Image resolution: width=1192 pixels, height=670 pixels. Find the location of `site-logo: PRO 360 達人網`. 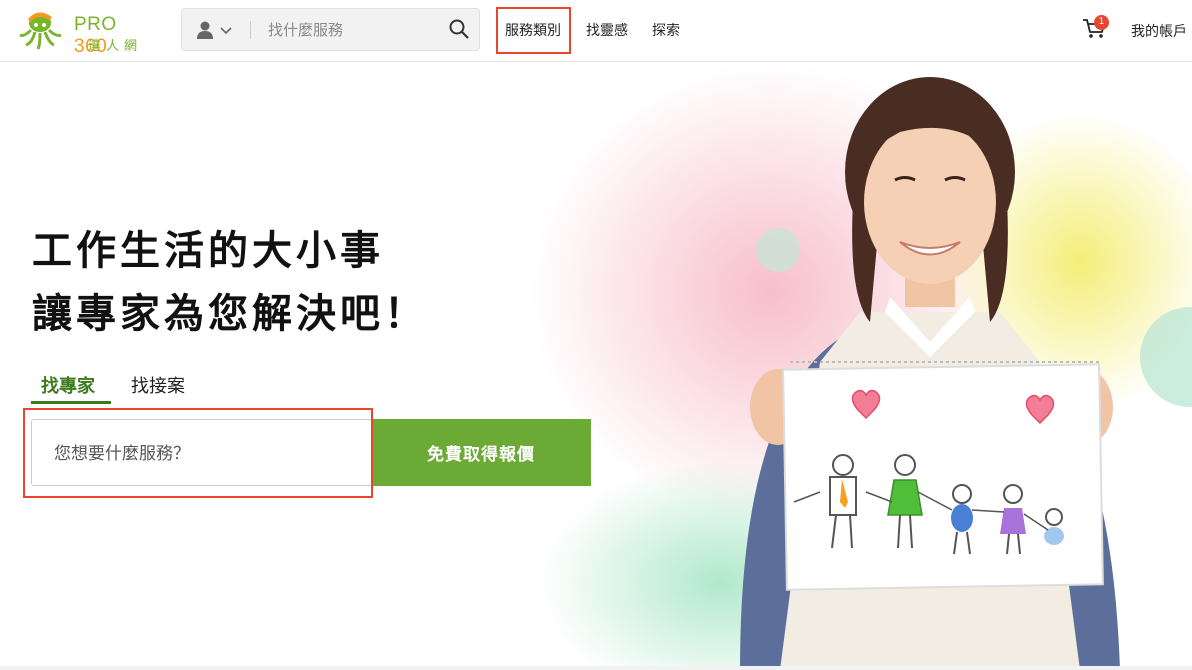

site-logo: PRO 360 達人網 is located at coordinates (81, 31).